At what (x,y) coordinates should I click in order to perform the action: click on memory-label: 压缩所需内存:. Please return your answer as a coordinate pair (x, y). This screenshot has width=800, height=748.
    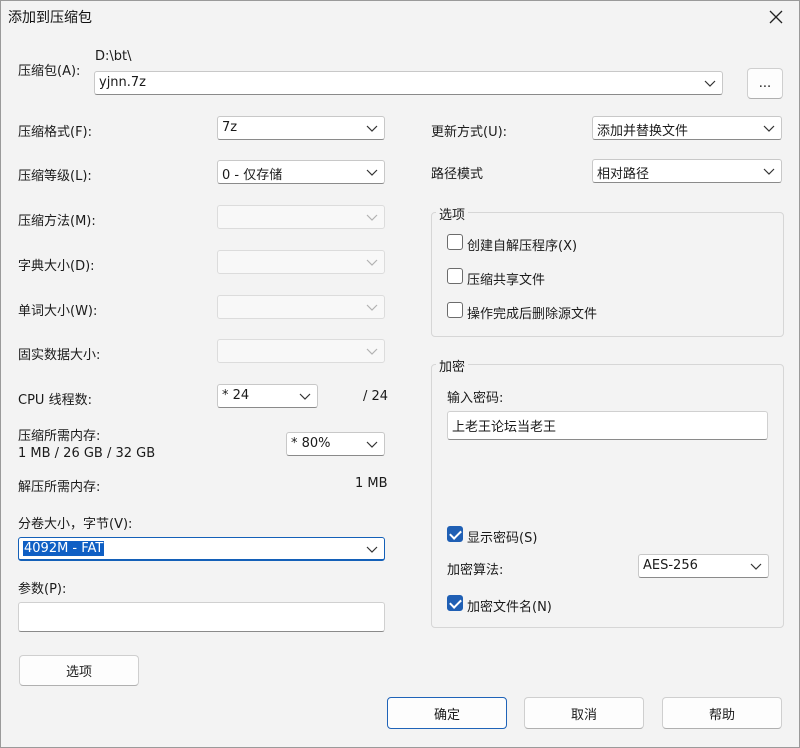
    Looking at the image, I should click on (59, 436).